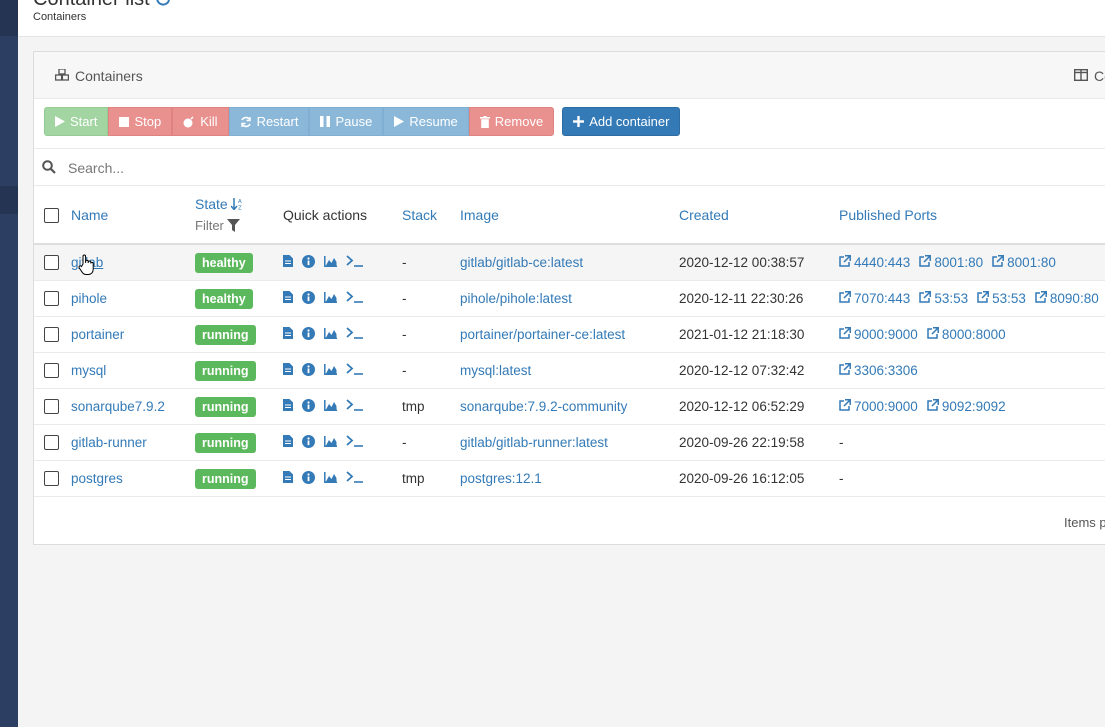  Describe the element at coordinates (495, 370) in the screenshot. I see `image-link: mysql:latest` at that location.